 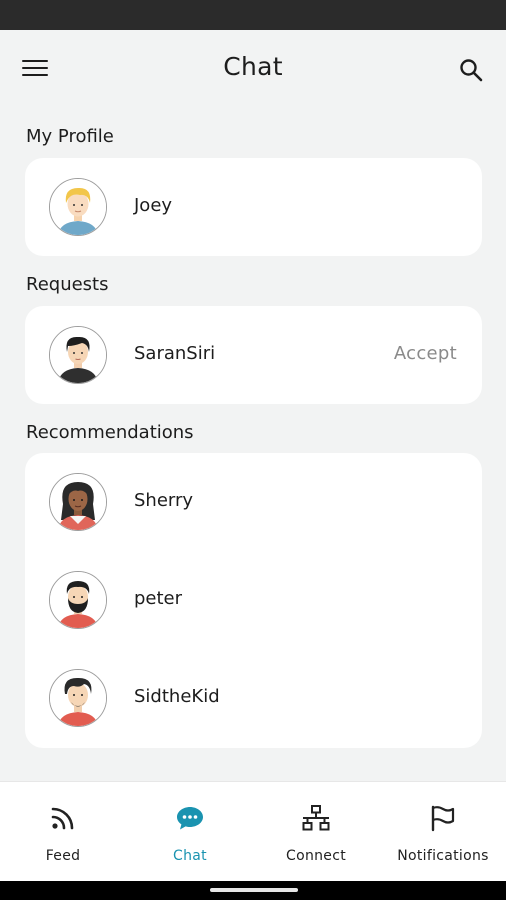 I want to click on app-bar: Chat, so click(x=253, y=68).